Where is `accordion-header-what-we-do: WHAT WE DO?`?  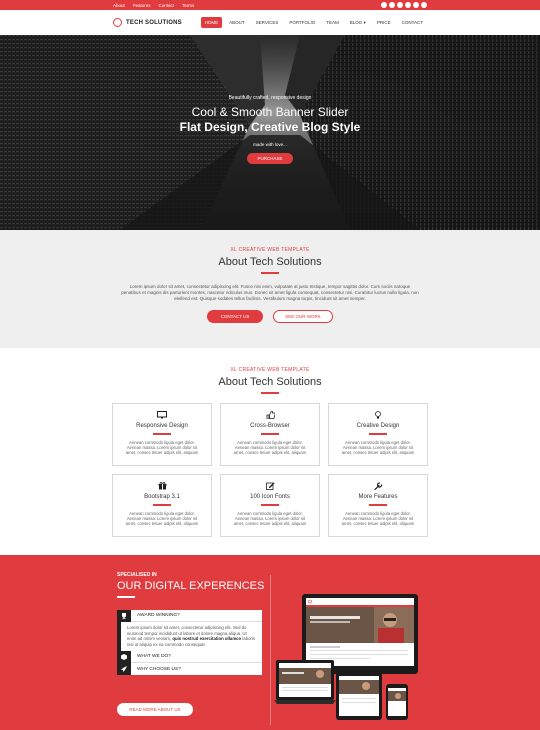
accordion-header-what-we-do: WHAT WE DO? is located at coordinates (189, 657).